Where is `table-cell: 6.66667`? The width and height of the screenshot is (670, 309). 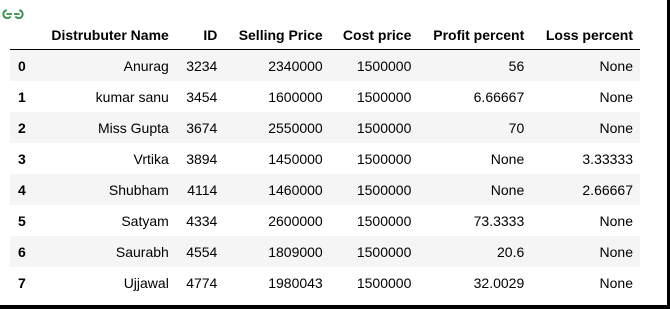
table-cell: 6.66667 is located at coordinates (499, 96).